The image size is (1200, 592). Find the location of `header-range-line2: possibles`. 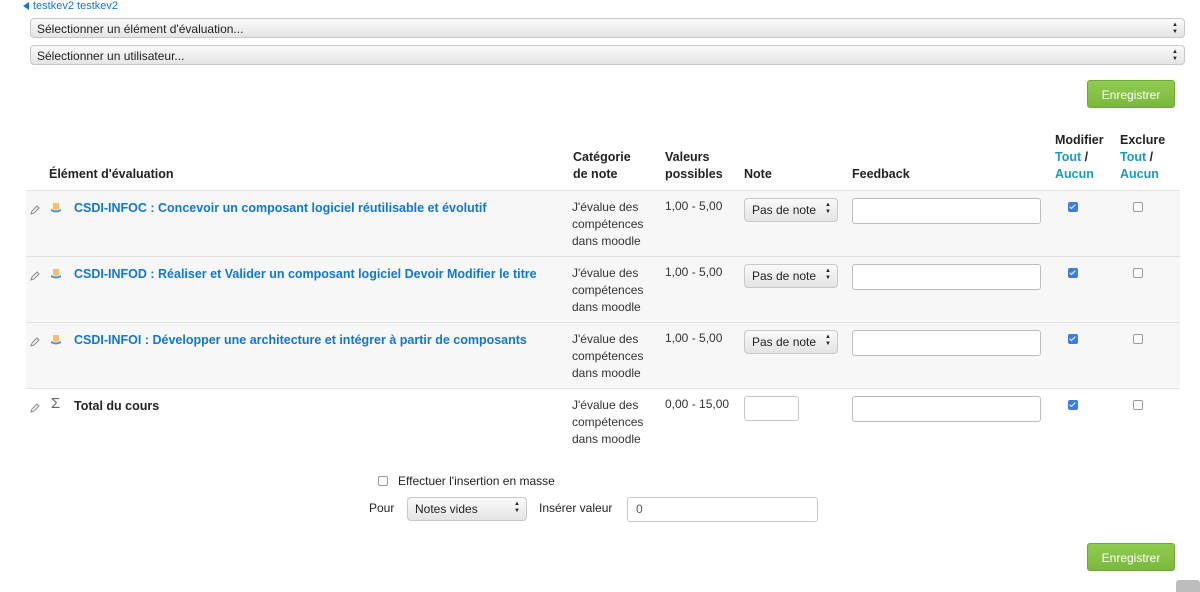

header-range-line2: possibles is located at coordinates (694, 174).